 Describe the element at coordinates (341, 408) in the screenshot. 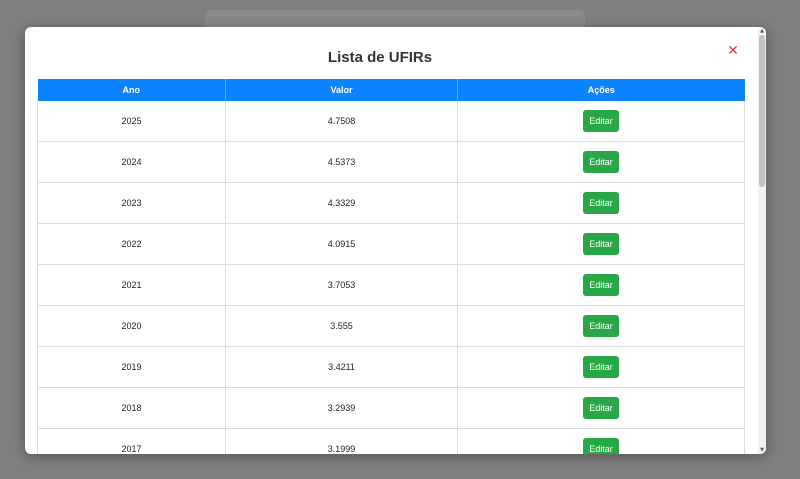

I see `cell-valor: 3.2939` at that location.